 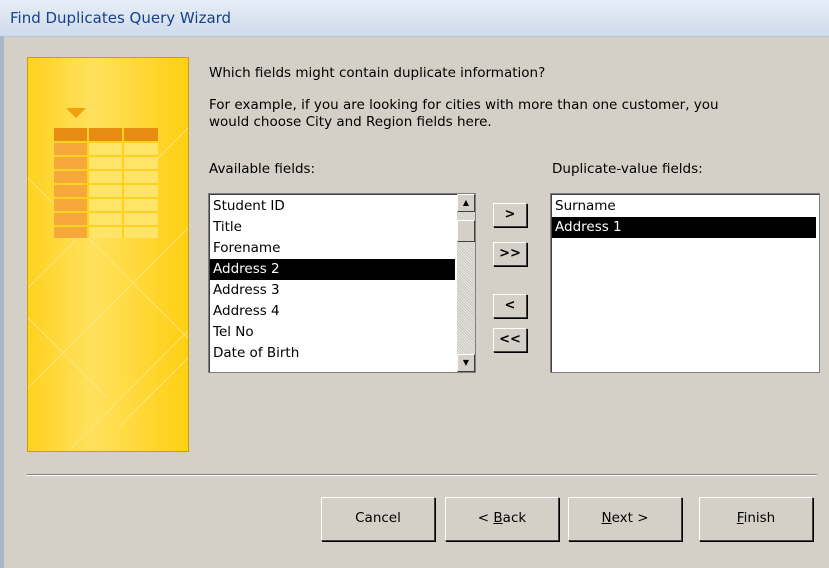 I want to click on list-item: Address 1, so click(x=684, y=227).